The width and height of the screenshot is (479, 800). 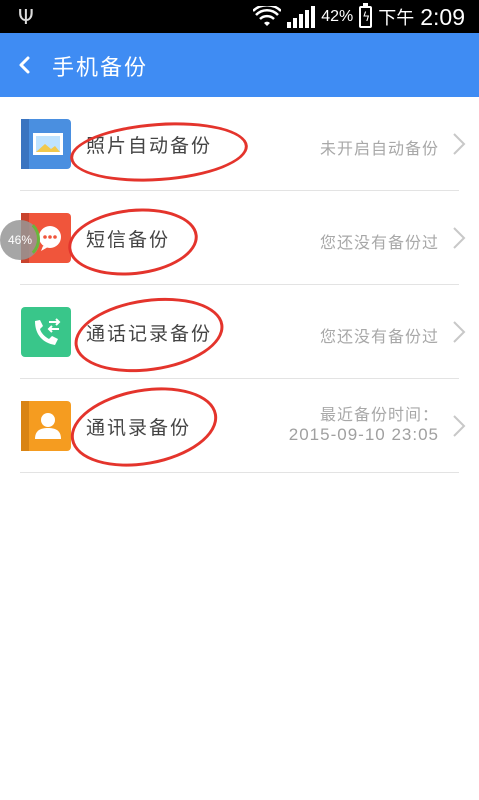 What do you see at coordinates (46, 426) in the screenshot?
I see `contact-icon` at bounding box center [46, 426].